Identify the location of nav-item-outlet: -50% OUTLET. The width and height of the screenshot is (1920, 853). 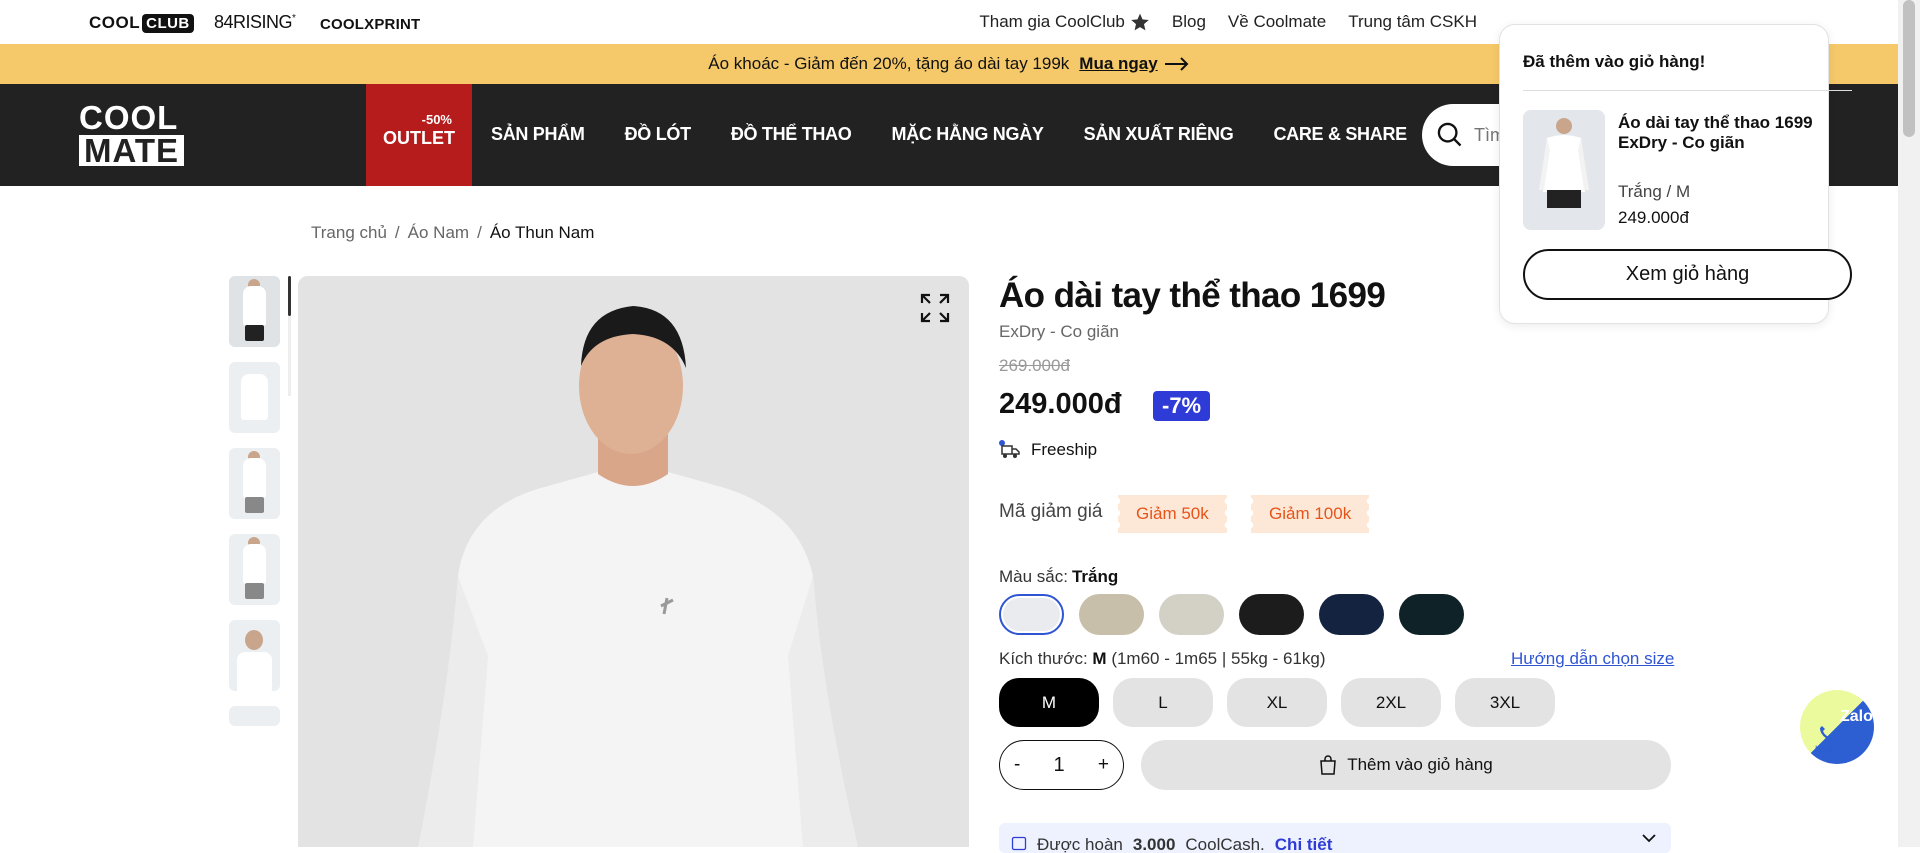
(419, 135).